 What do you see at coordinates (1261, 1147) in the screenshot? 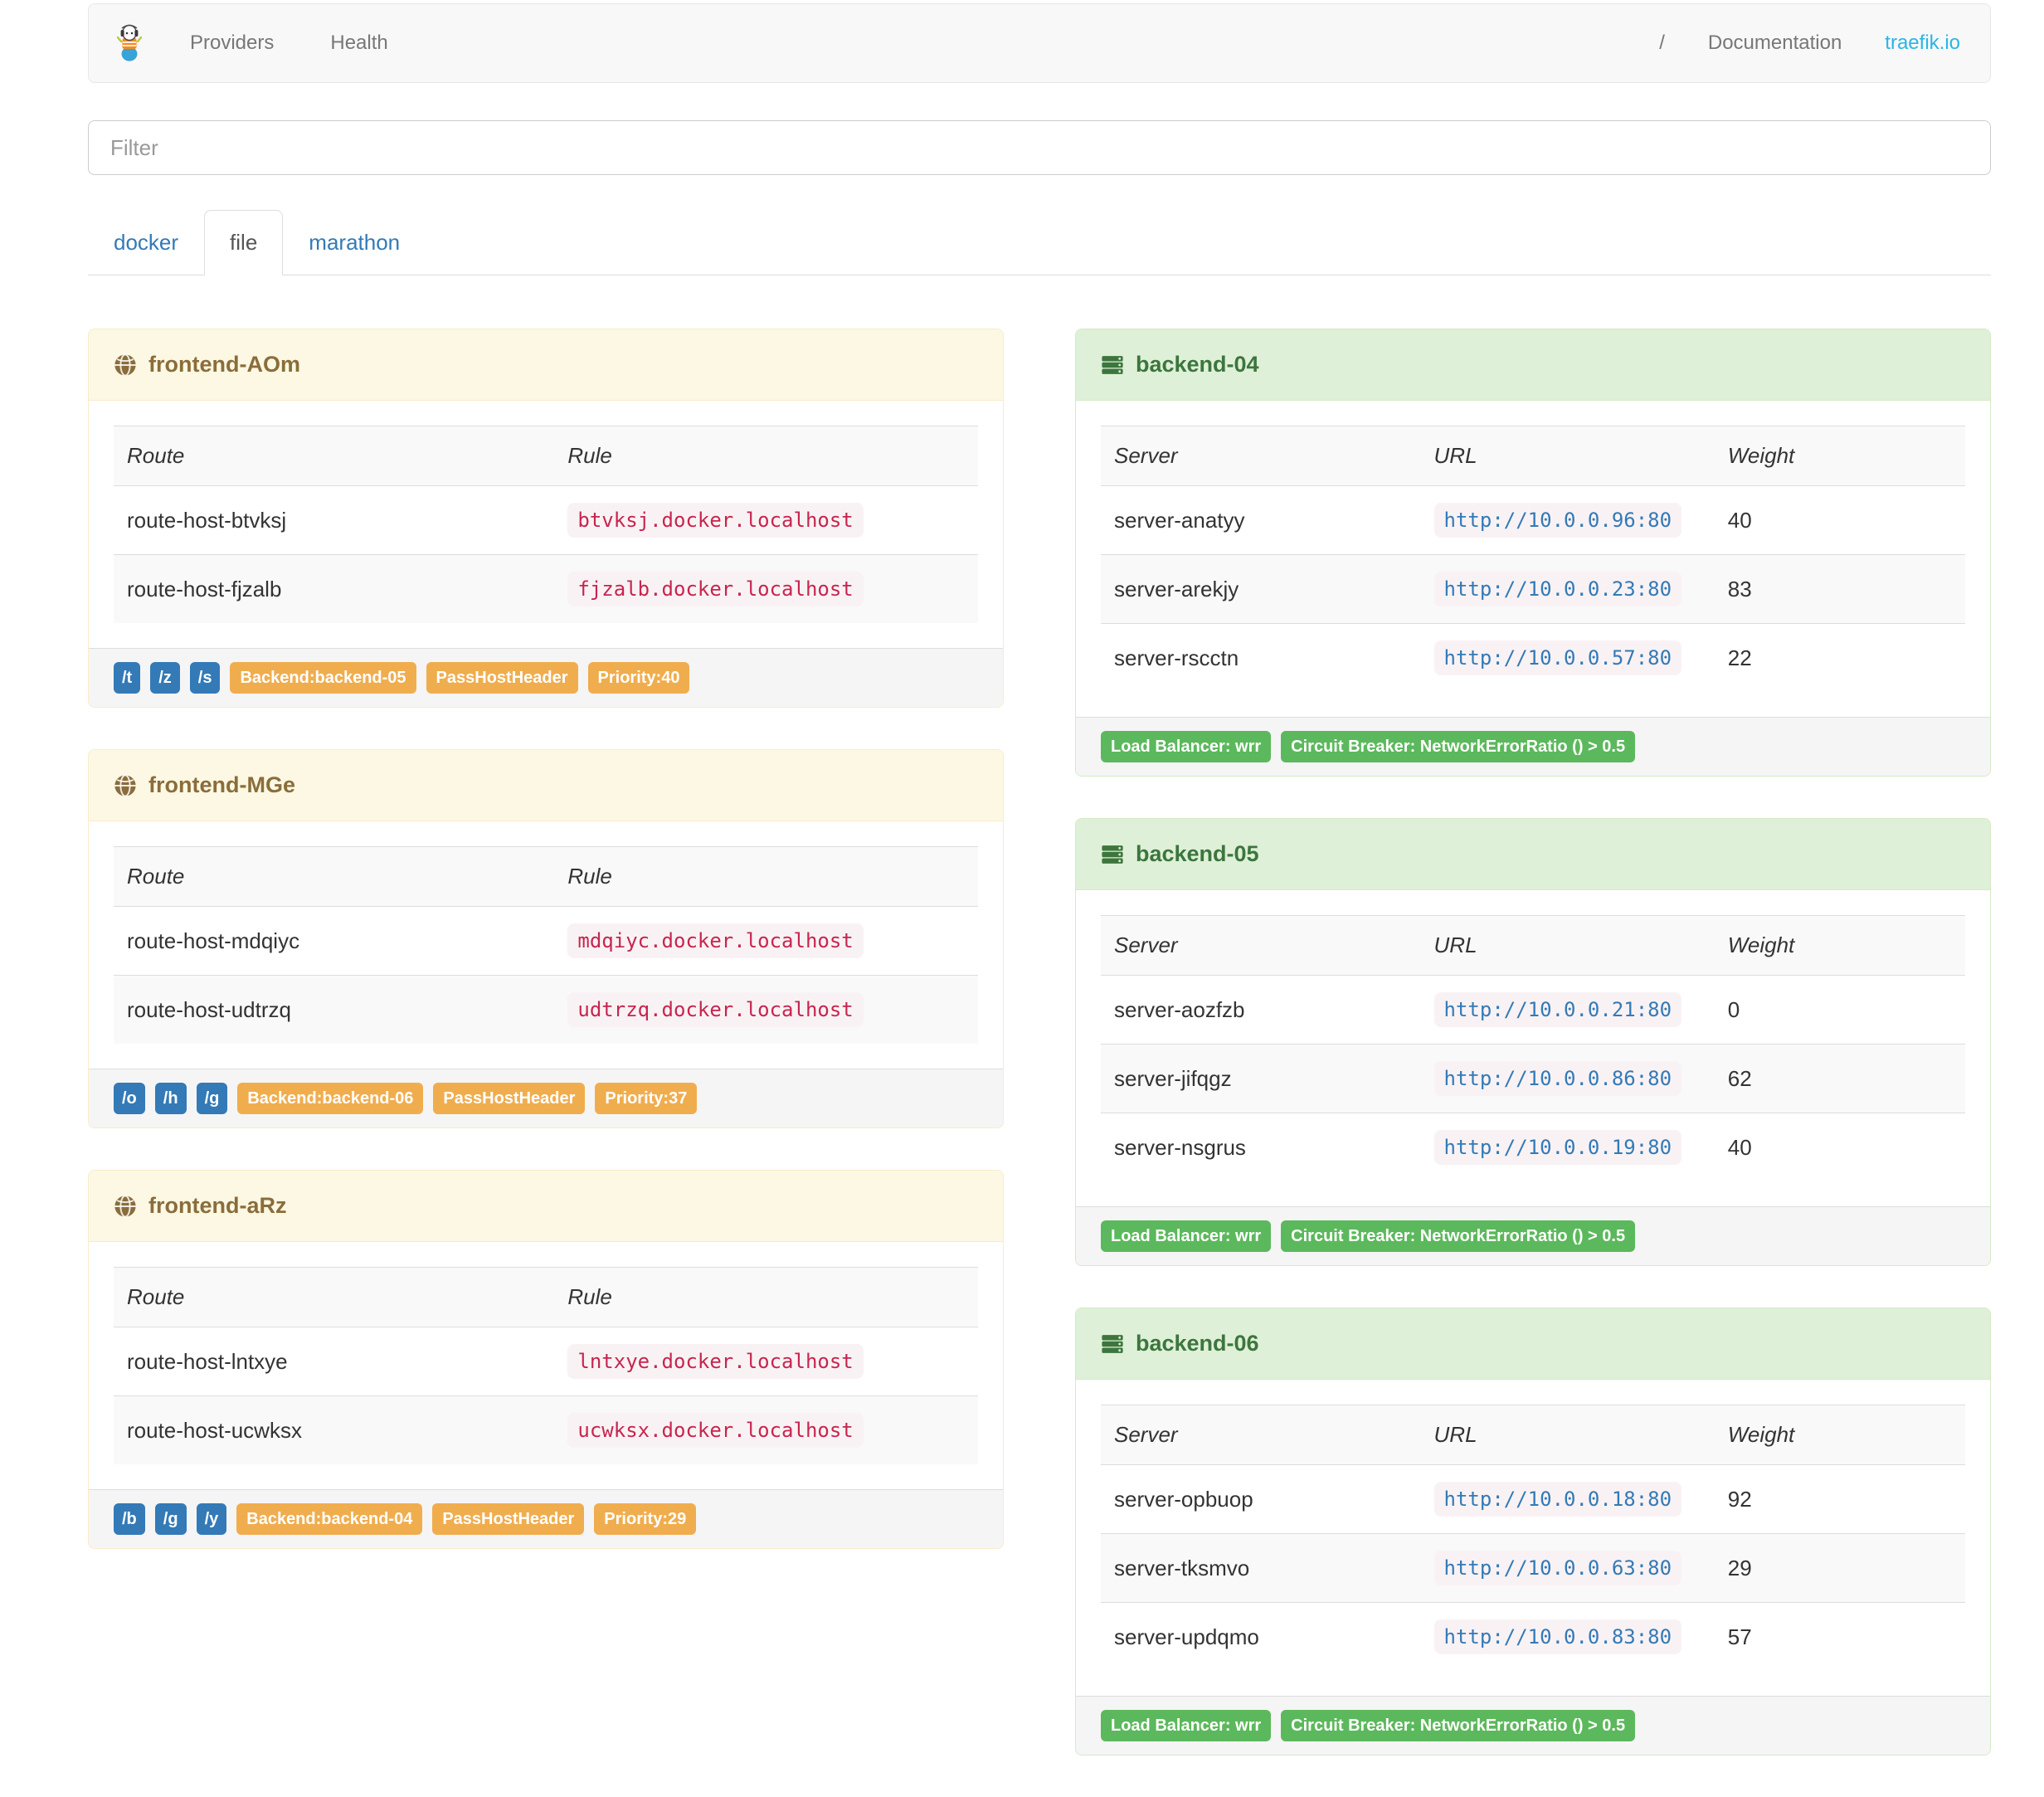
I see `server-cell: server-nsgrus` at bounding box center [1261, 1147].